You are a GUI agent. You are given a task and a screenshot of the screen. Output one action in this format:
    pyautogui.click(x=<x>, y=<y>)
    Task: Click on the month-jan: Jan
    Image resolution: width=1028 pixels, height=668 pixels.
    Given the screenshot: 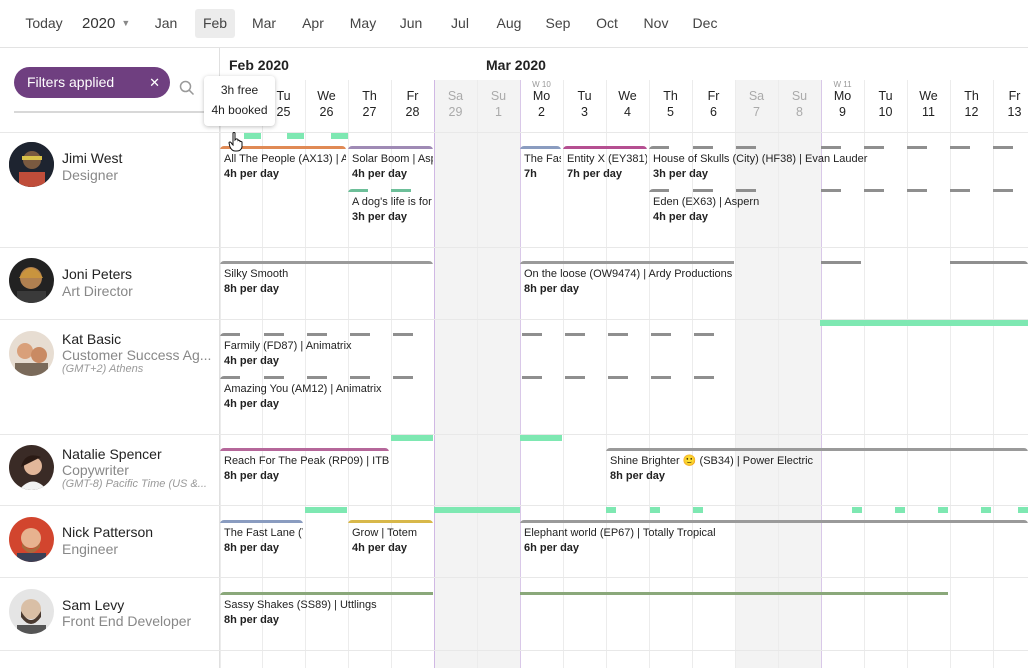 What is the action you would take?
    pyautogui.click(x=166, y=23)
    